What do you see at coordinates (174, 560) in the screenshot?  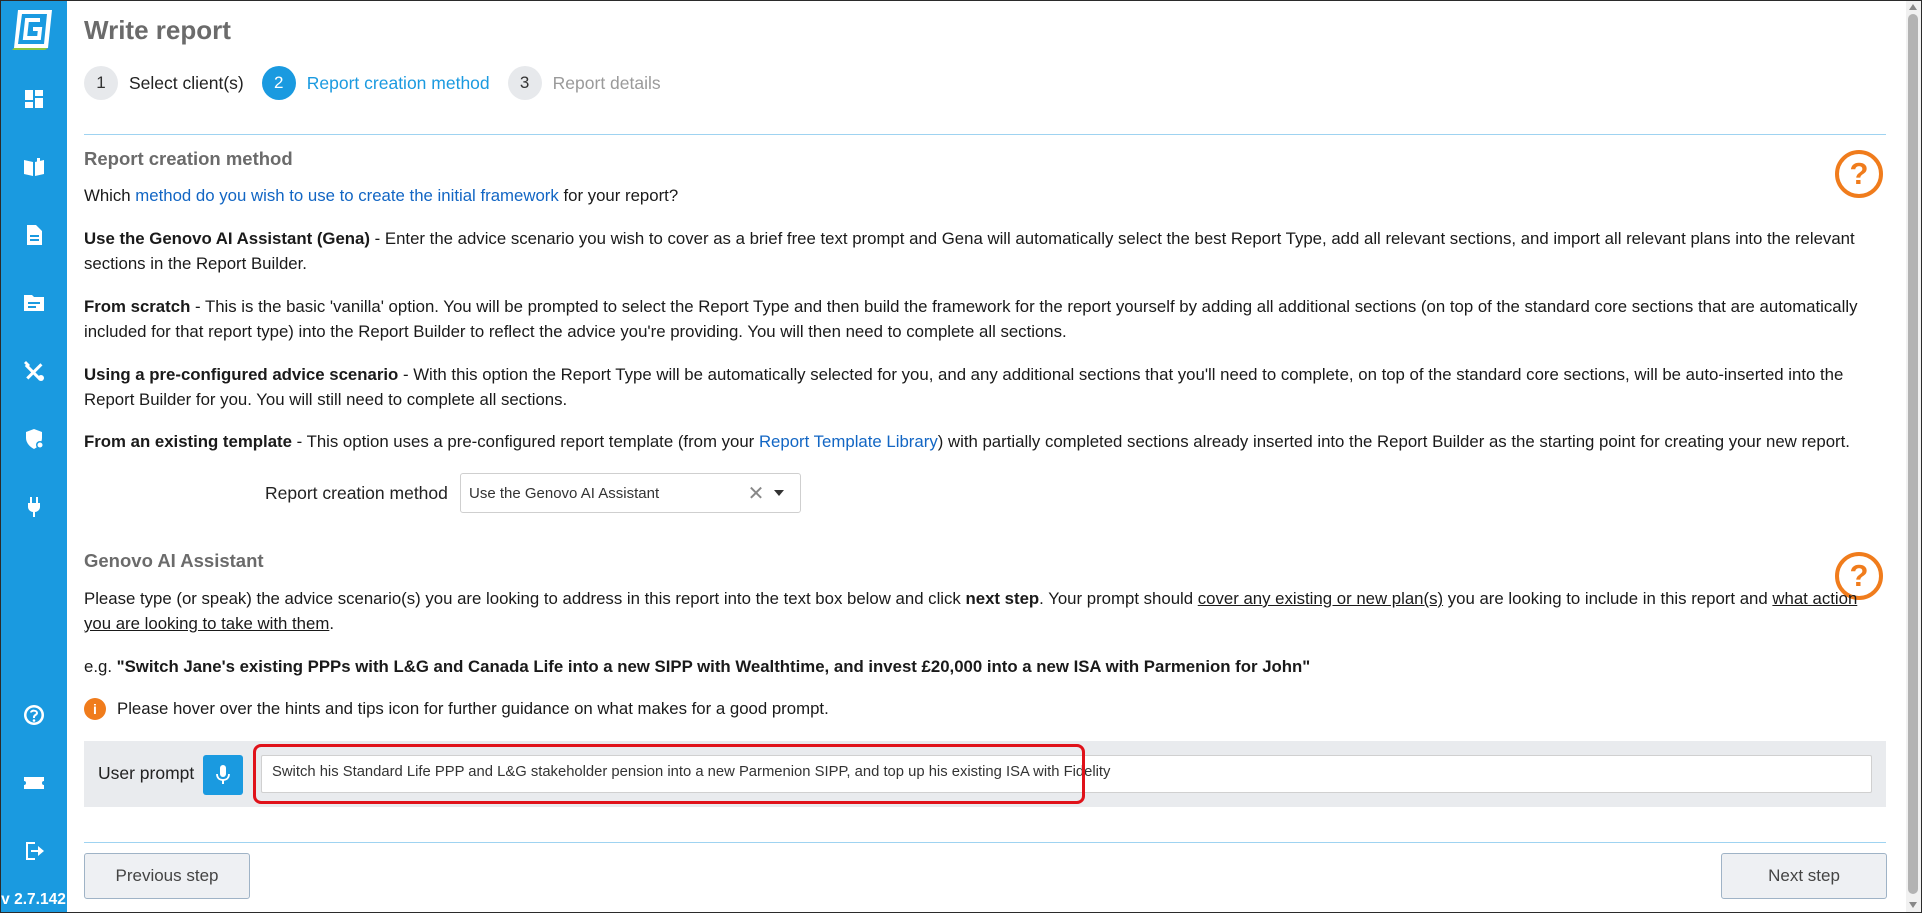 I see `section-title-ai-assistant: Genovo AI Assistant` at bounding box center [174, 560].